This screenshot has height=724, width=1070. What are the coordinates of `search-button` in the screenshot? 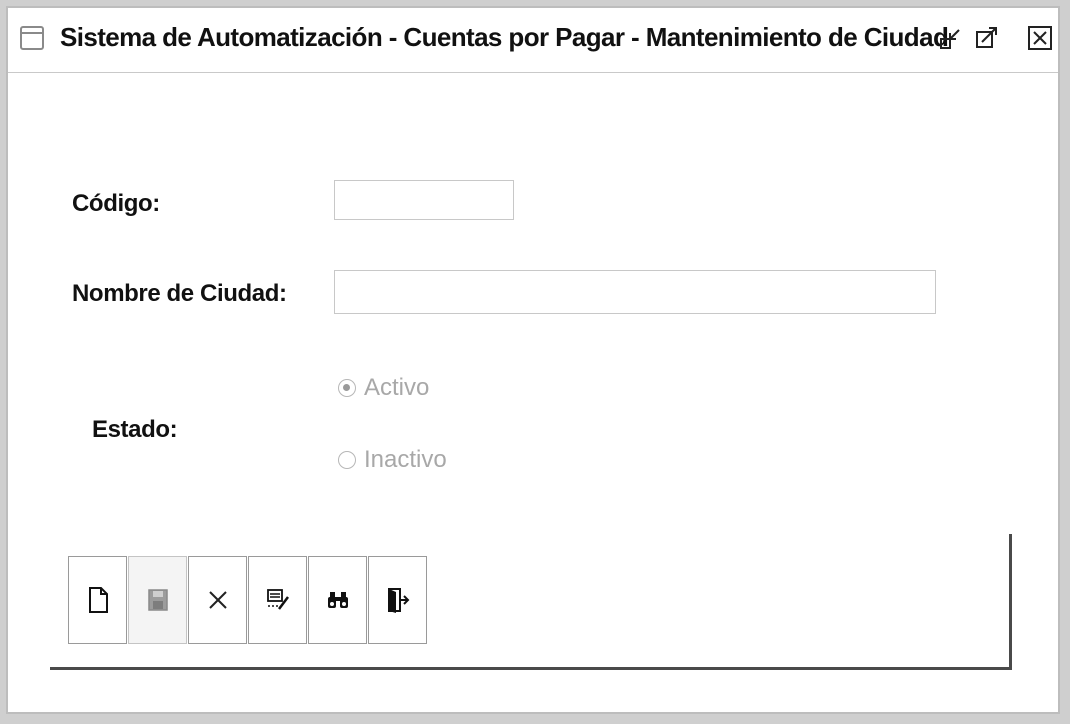 It's located at (337, 600).